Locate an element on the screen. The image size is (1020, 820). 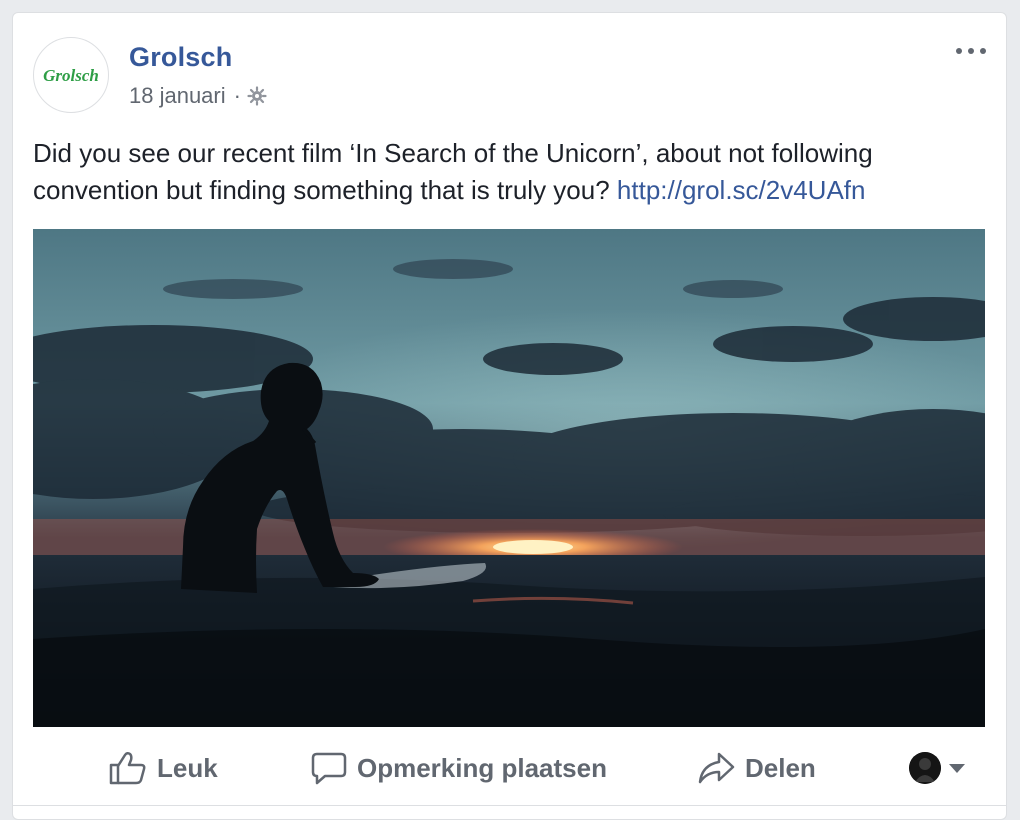
globe-icon is located at coordinates (257, 96).